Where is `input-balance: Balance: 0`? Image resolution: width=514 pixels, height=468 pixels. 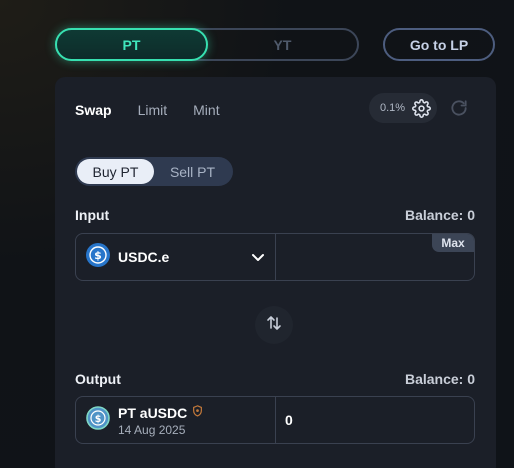
input-balance: Balance: 0 is located at coordinates (439, 215).